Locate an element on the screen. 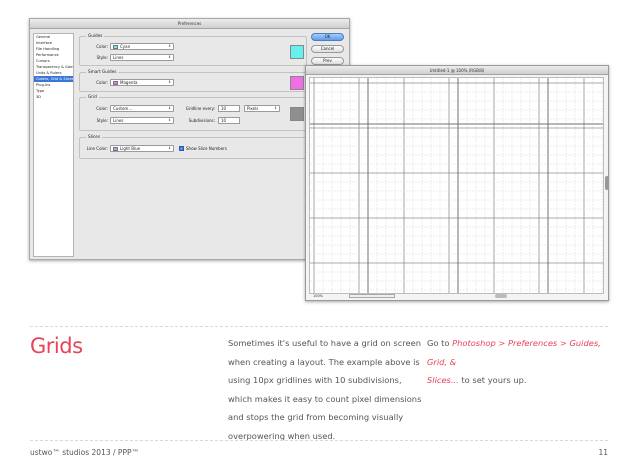  slices-line-color-label: Line Color: is located at coordinates (97, 148).